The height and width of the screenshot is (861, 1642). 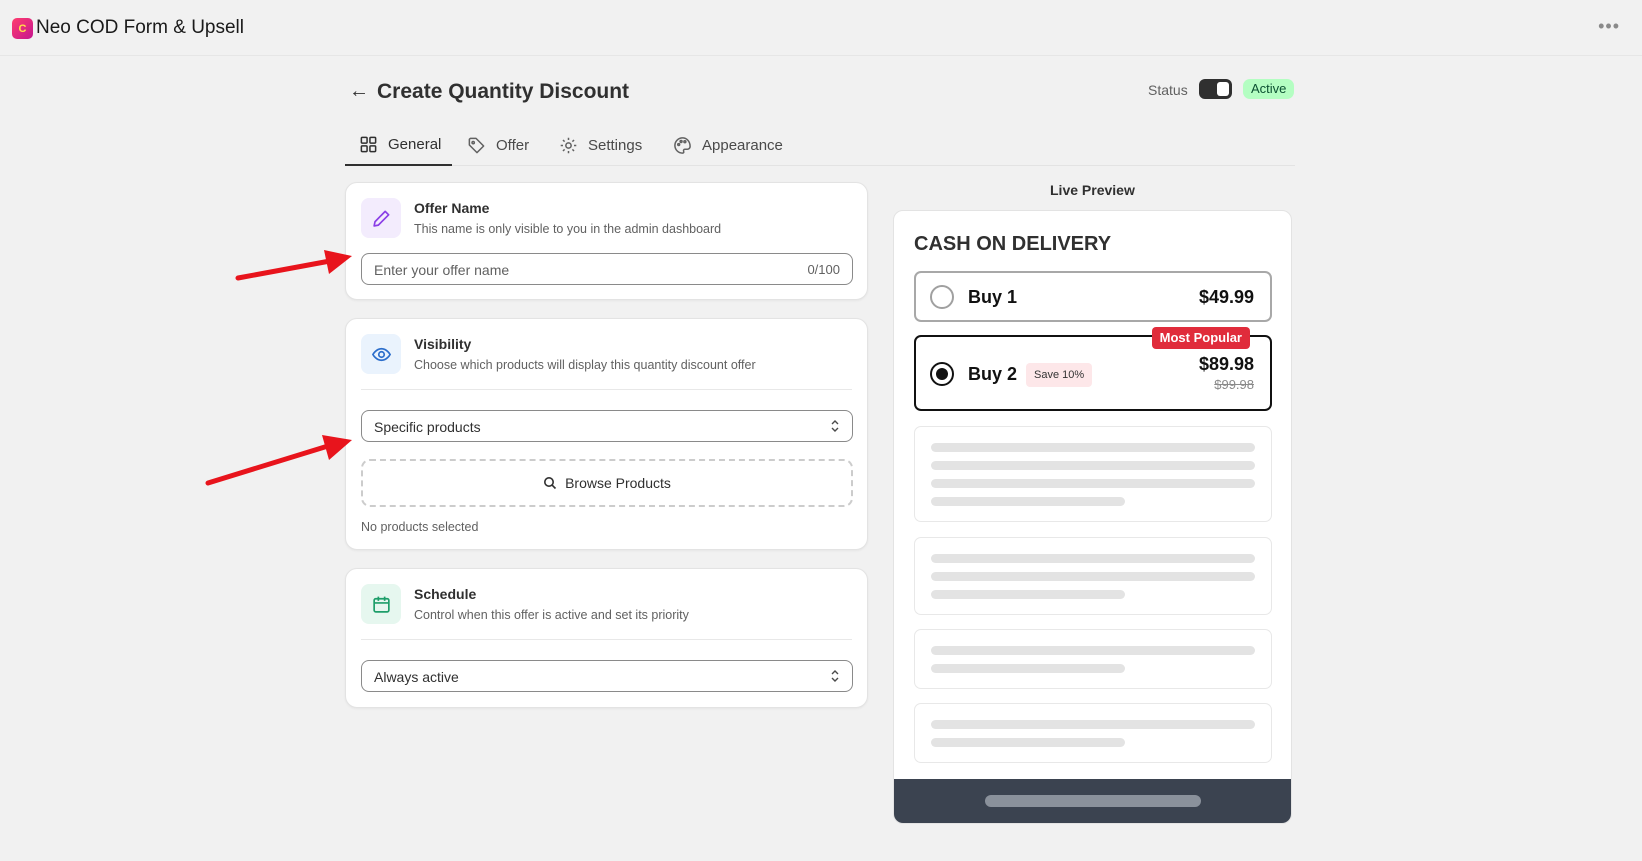 I want to click on eye-icon, so click(x=381, y=354).